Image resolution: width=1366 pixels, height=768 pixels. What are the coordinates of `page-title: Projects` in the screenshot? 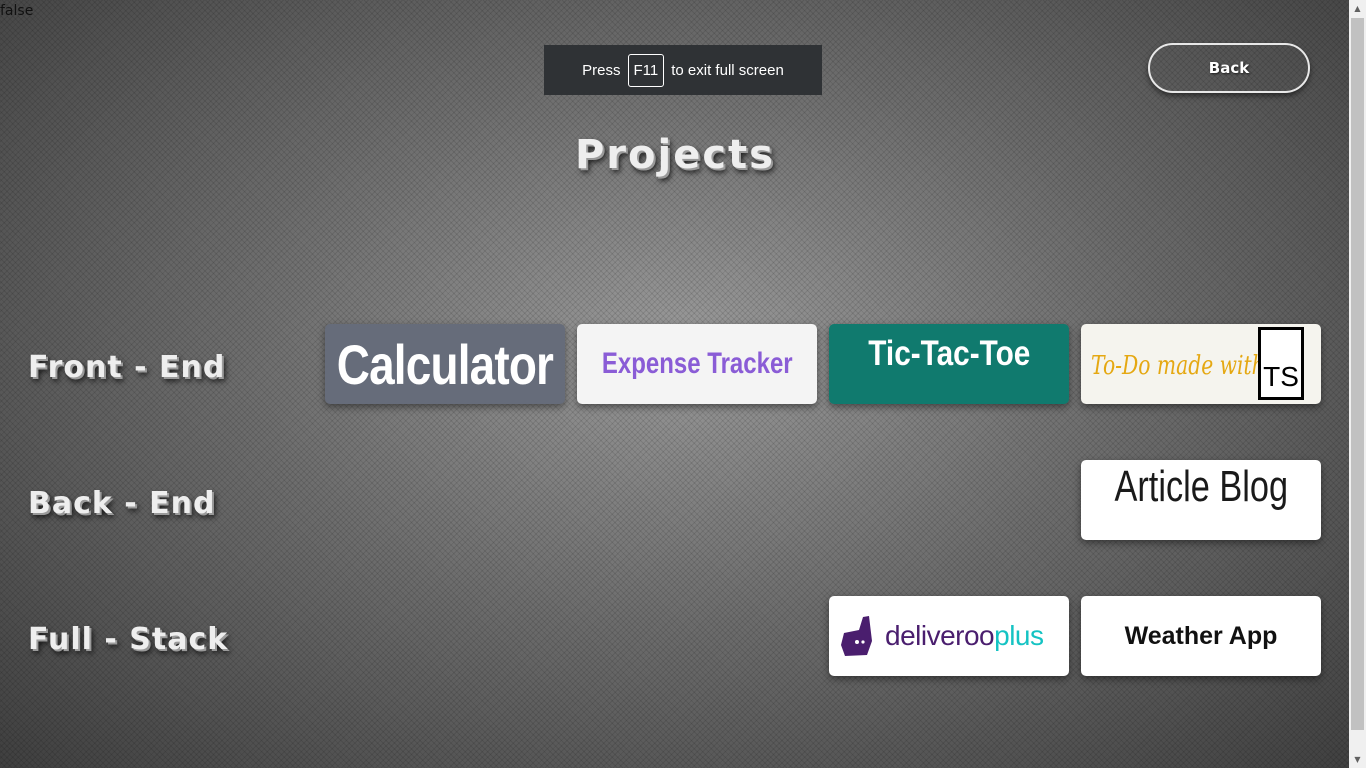 It's located at (674, 155).